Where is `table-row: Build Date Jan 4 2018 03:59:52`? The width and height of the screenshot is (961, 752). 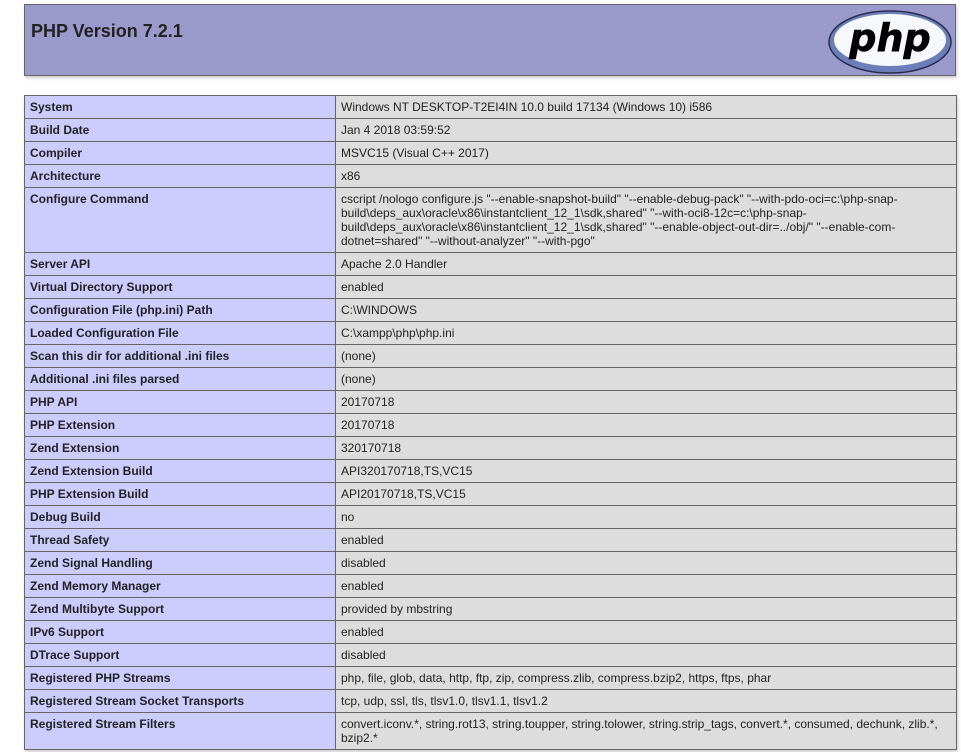
table-row: Build Date Jan 4 2018 03:59:52 is located at coordinates (490, 130).